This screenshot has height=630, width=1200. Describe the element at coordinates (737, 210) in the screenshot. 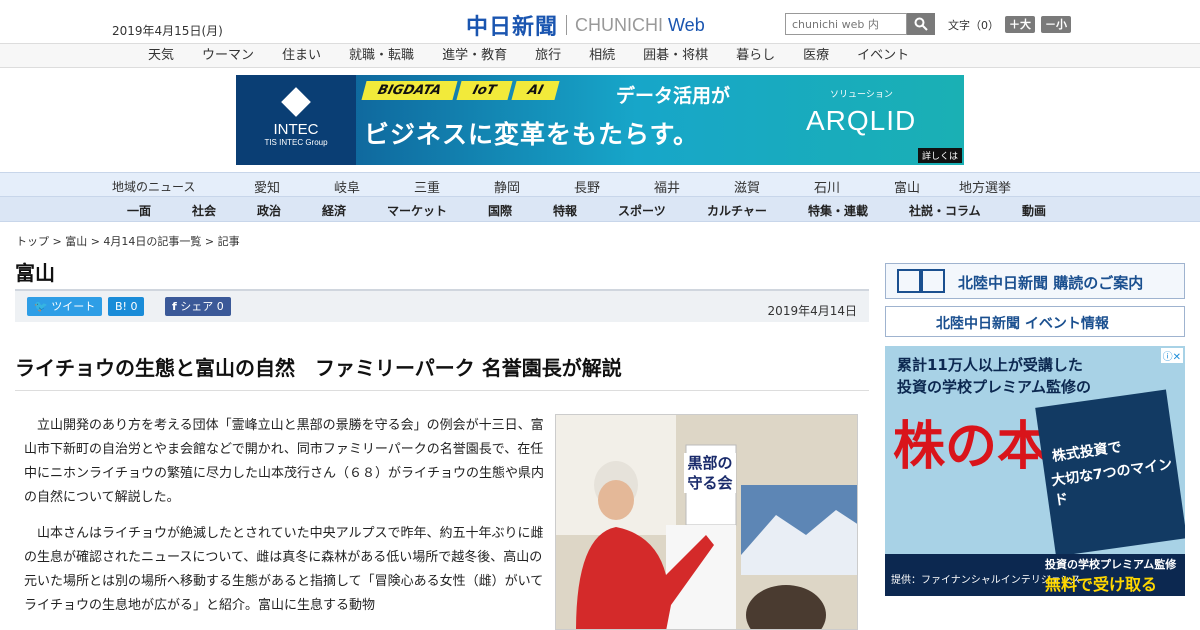

I see `main-nav-item: カルチャー` at that location.